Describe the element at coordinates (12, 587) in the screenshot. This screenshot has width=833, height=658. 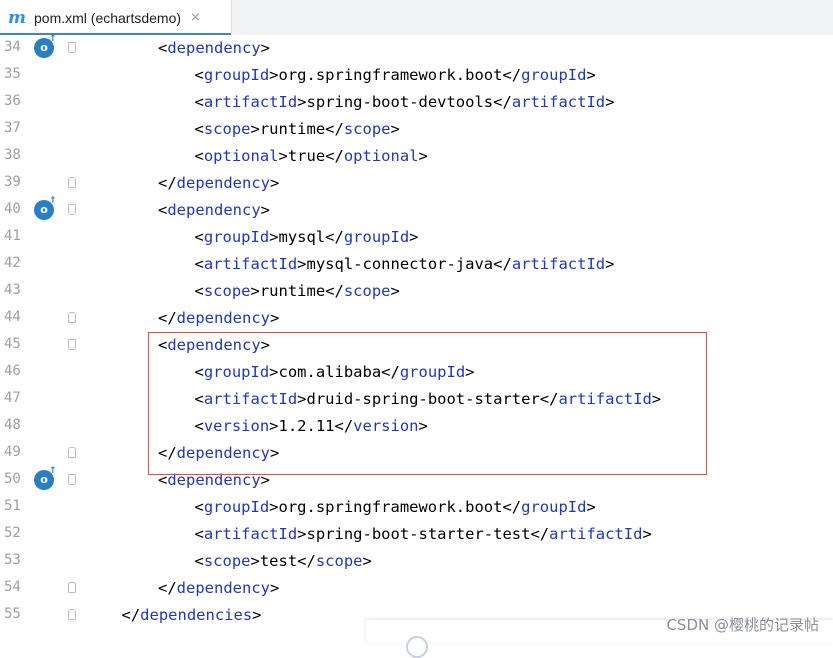
I see `line-number: 54` at that location.